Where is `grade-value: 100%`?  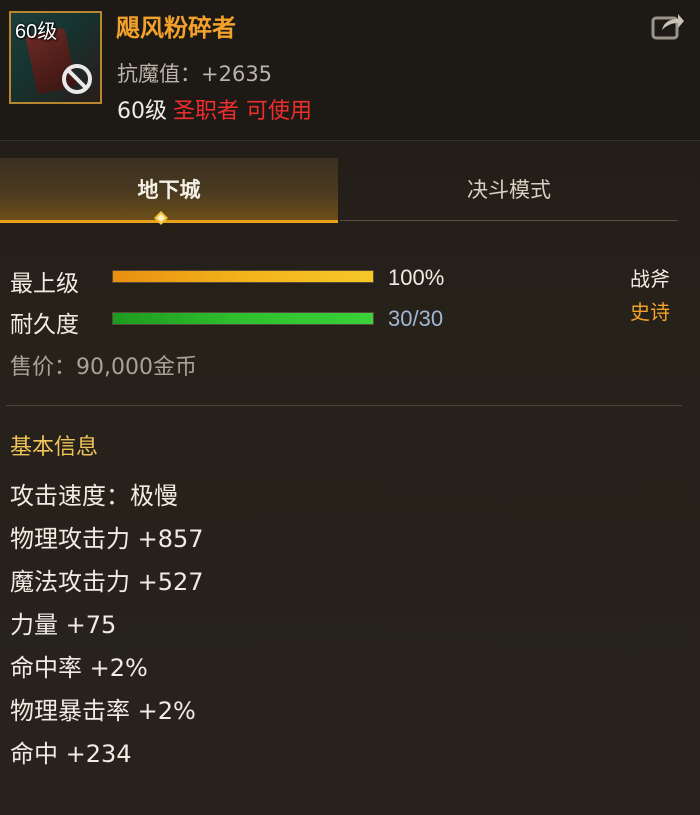 grade-value: 100% is located at coordinates (416, 277).